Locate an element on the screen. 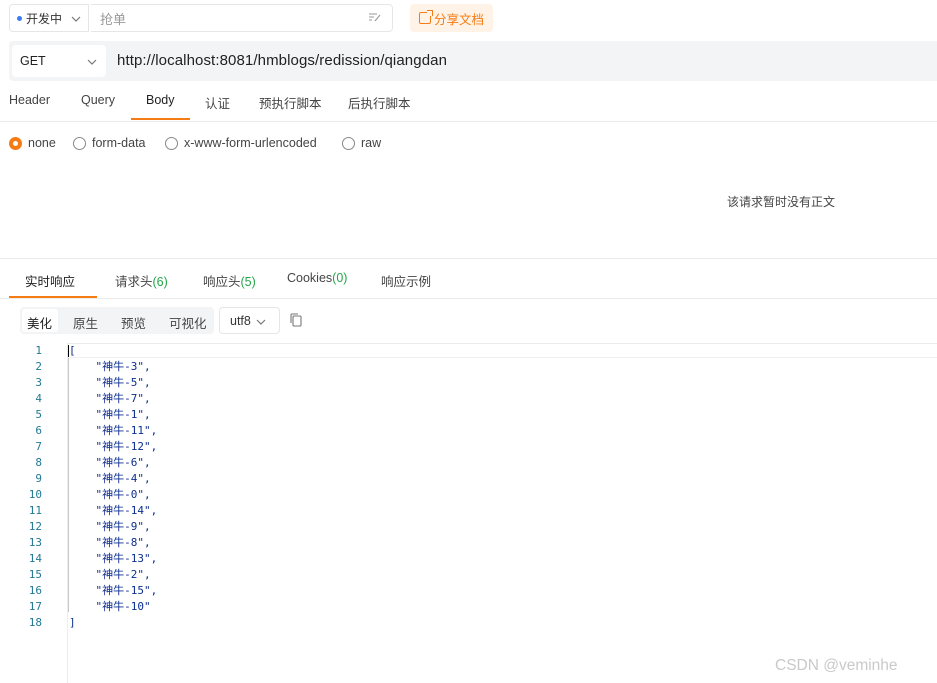  code-line: "神牛-0", is located at coordinates (110, 494).